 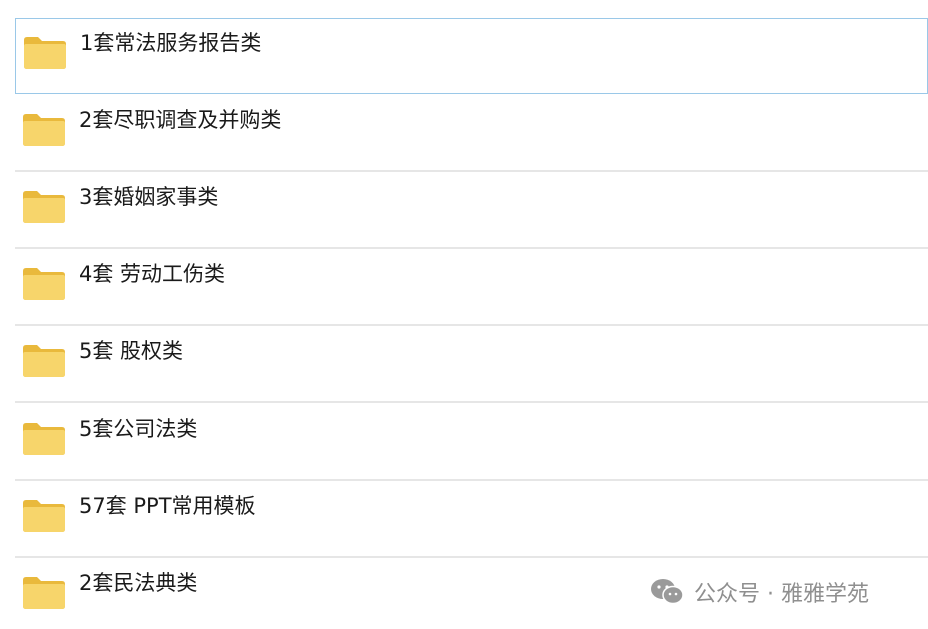 What do you see at coordinates (171, 43) in the screenshot?
I see `folder-name: 1套常法服务报告类` at bounding box center [171, 43].